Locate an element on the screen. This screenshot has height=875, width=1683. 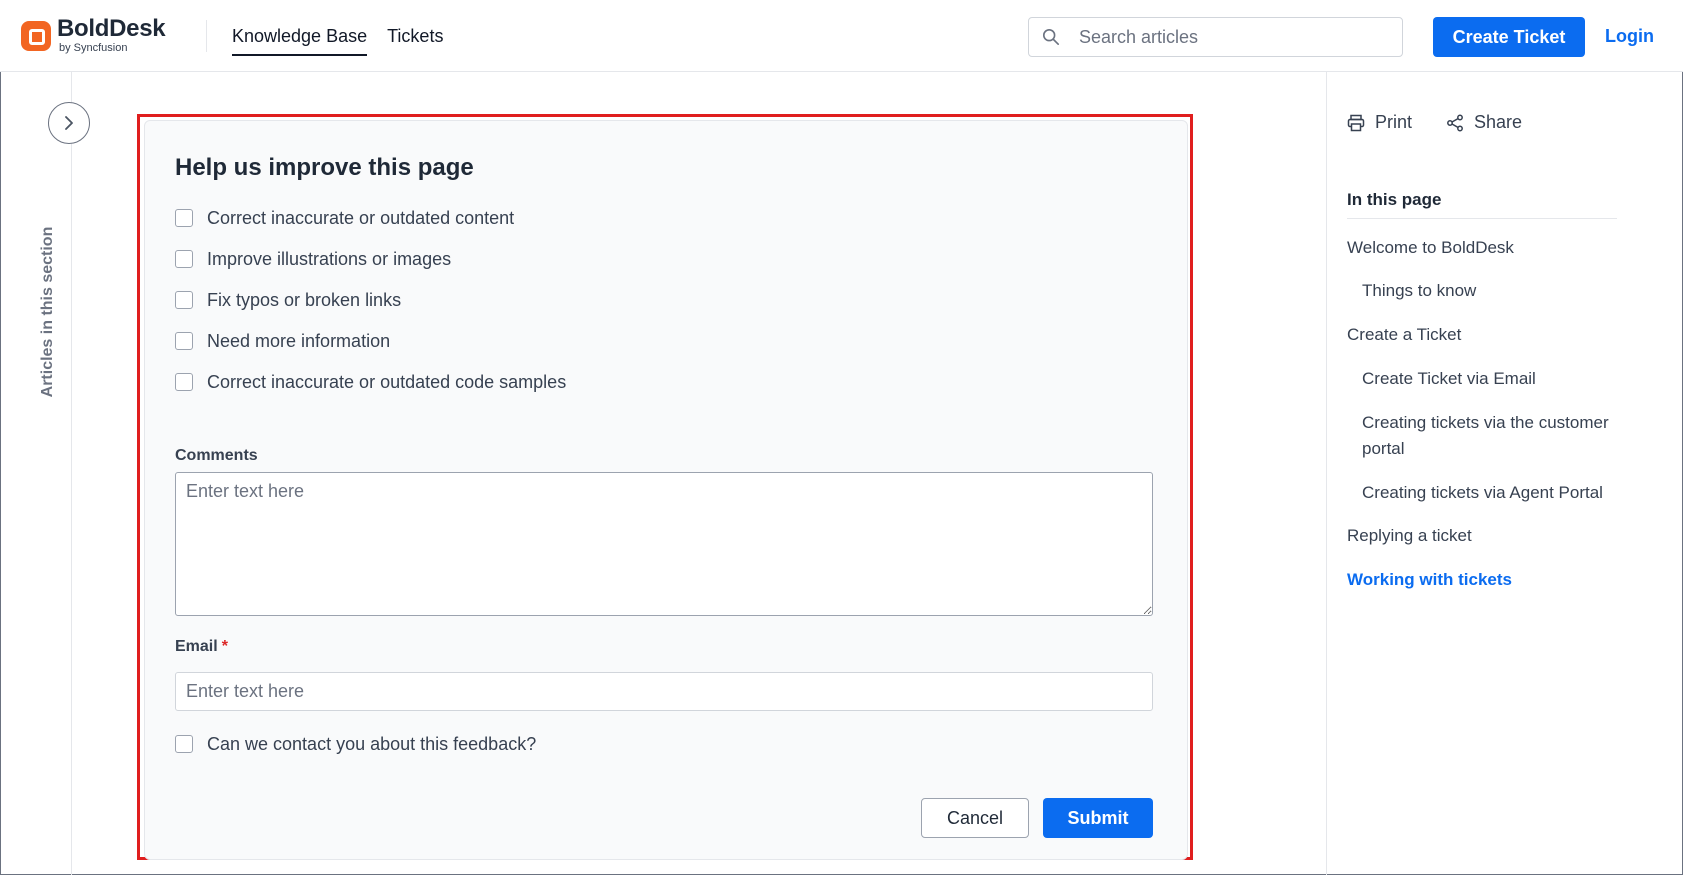
bolddesk-logo-icon is located at coordinates (36, 35).